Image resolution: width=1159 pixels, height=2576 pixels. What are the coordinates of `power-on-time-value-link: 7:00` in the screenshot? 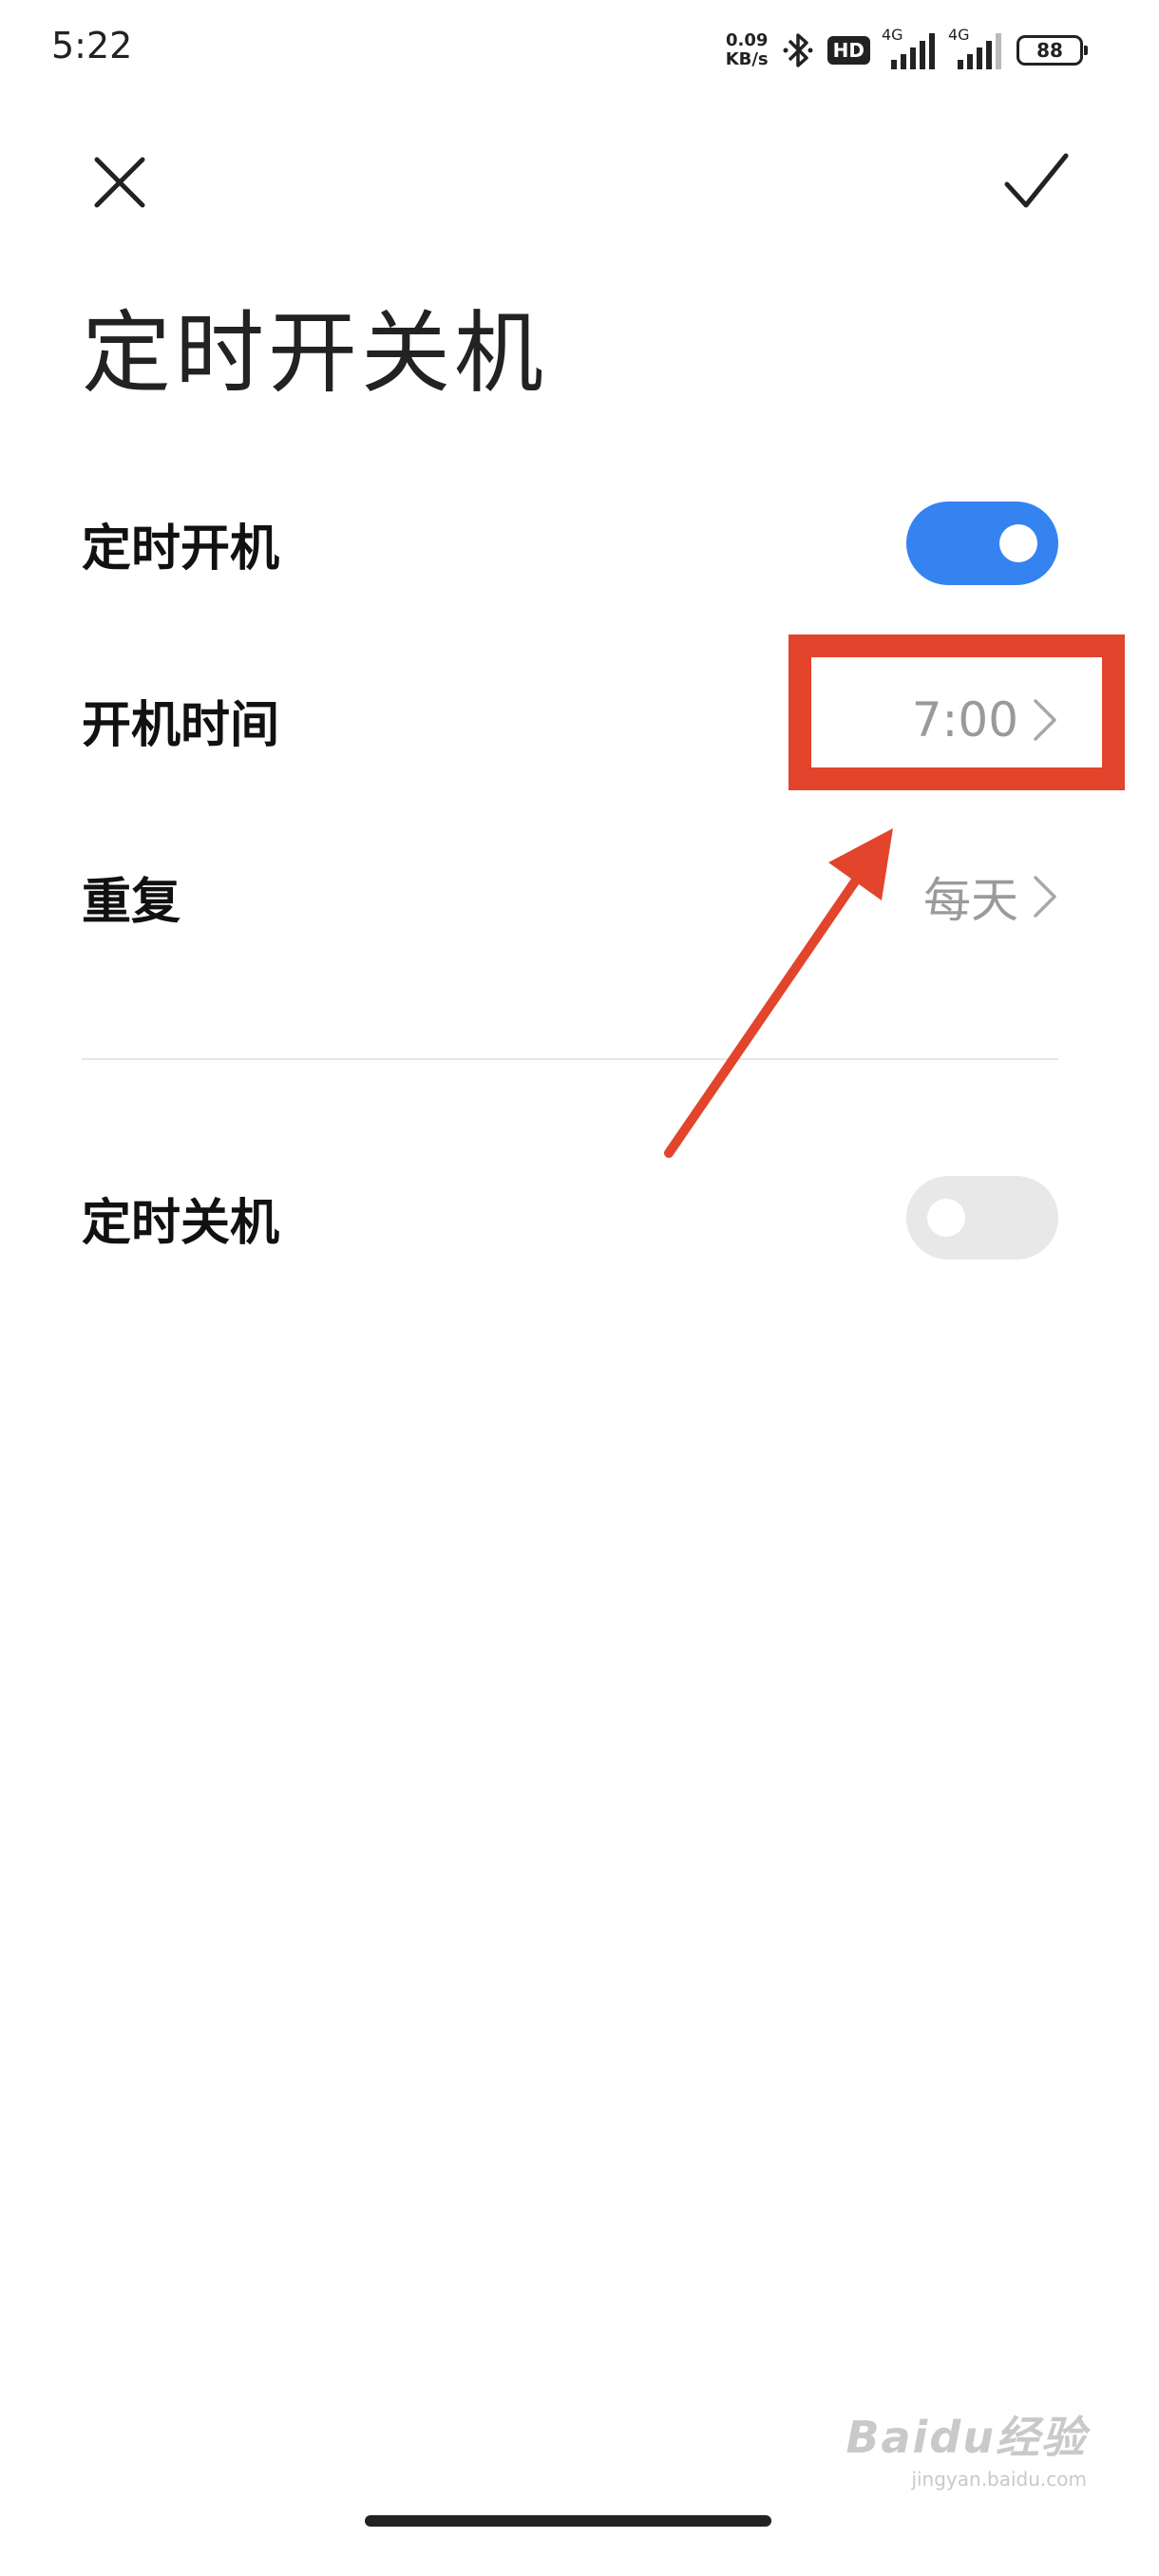 It's located at (985, 720).